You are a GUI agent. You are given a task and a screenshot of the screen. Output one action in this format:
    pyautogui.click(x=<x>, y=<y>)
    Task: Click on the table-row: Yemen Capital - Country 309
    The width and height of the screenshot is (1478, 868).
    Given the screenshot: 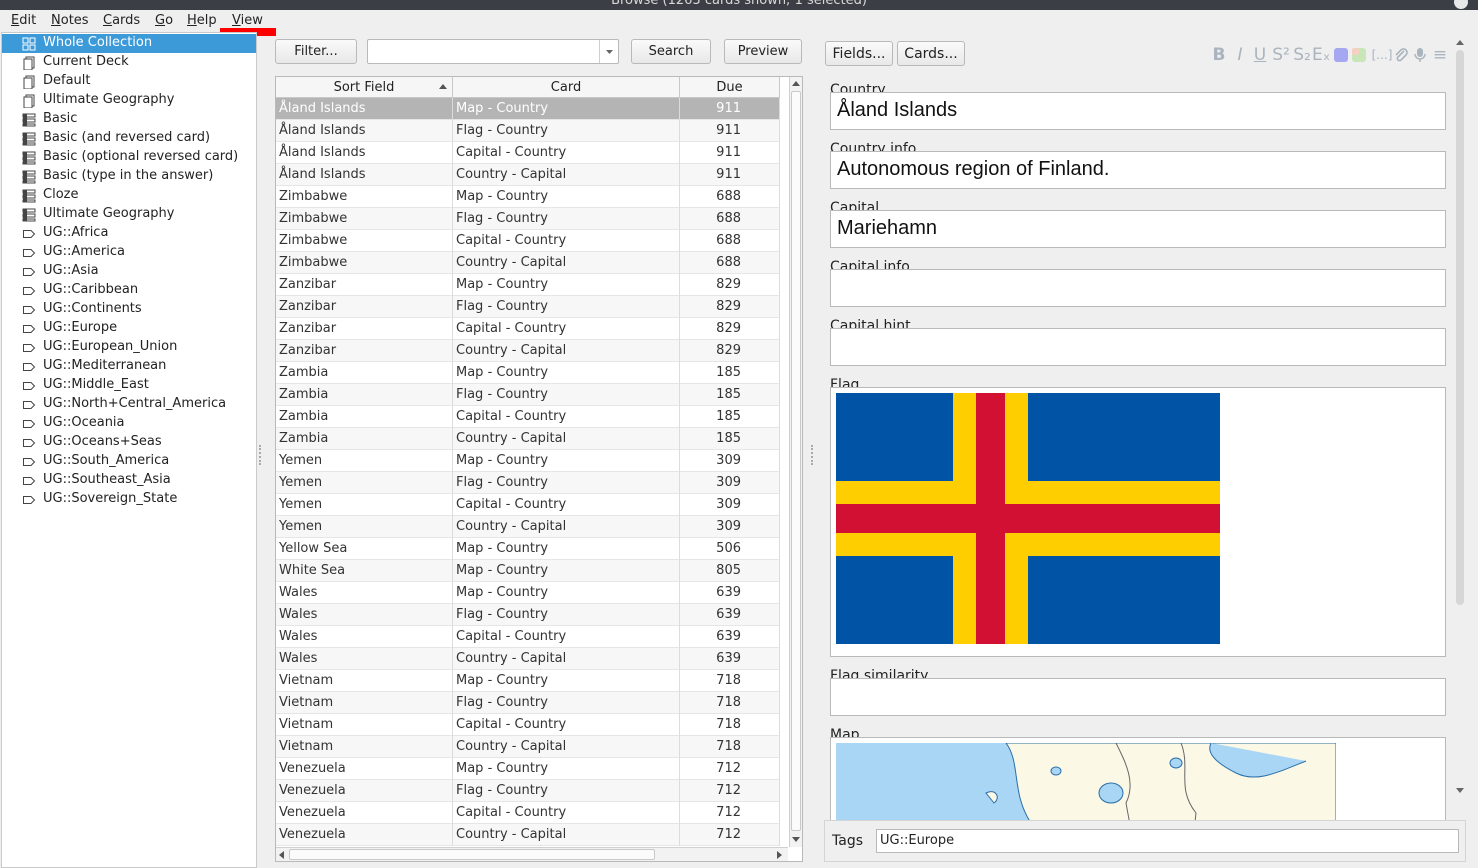 What is the action you would take?
    pyautogui.click(x=528, y=505)
    